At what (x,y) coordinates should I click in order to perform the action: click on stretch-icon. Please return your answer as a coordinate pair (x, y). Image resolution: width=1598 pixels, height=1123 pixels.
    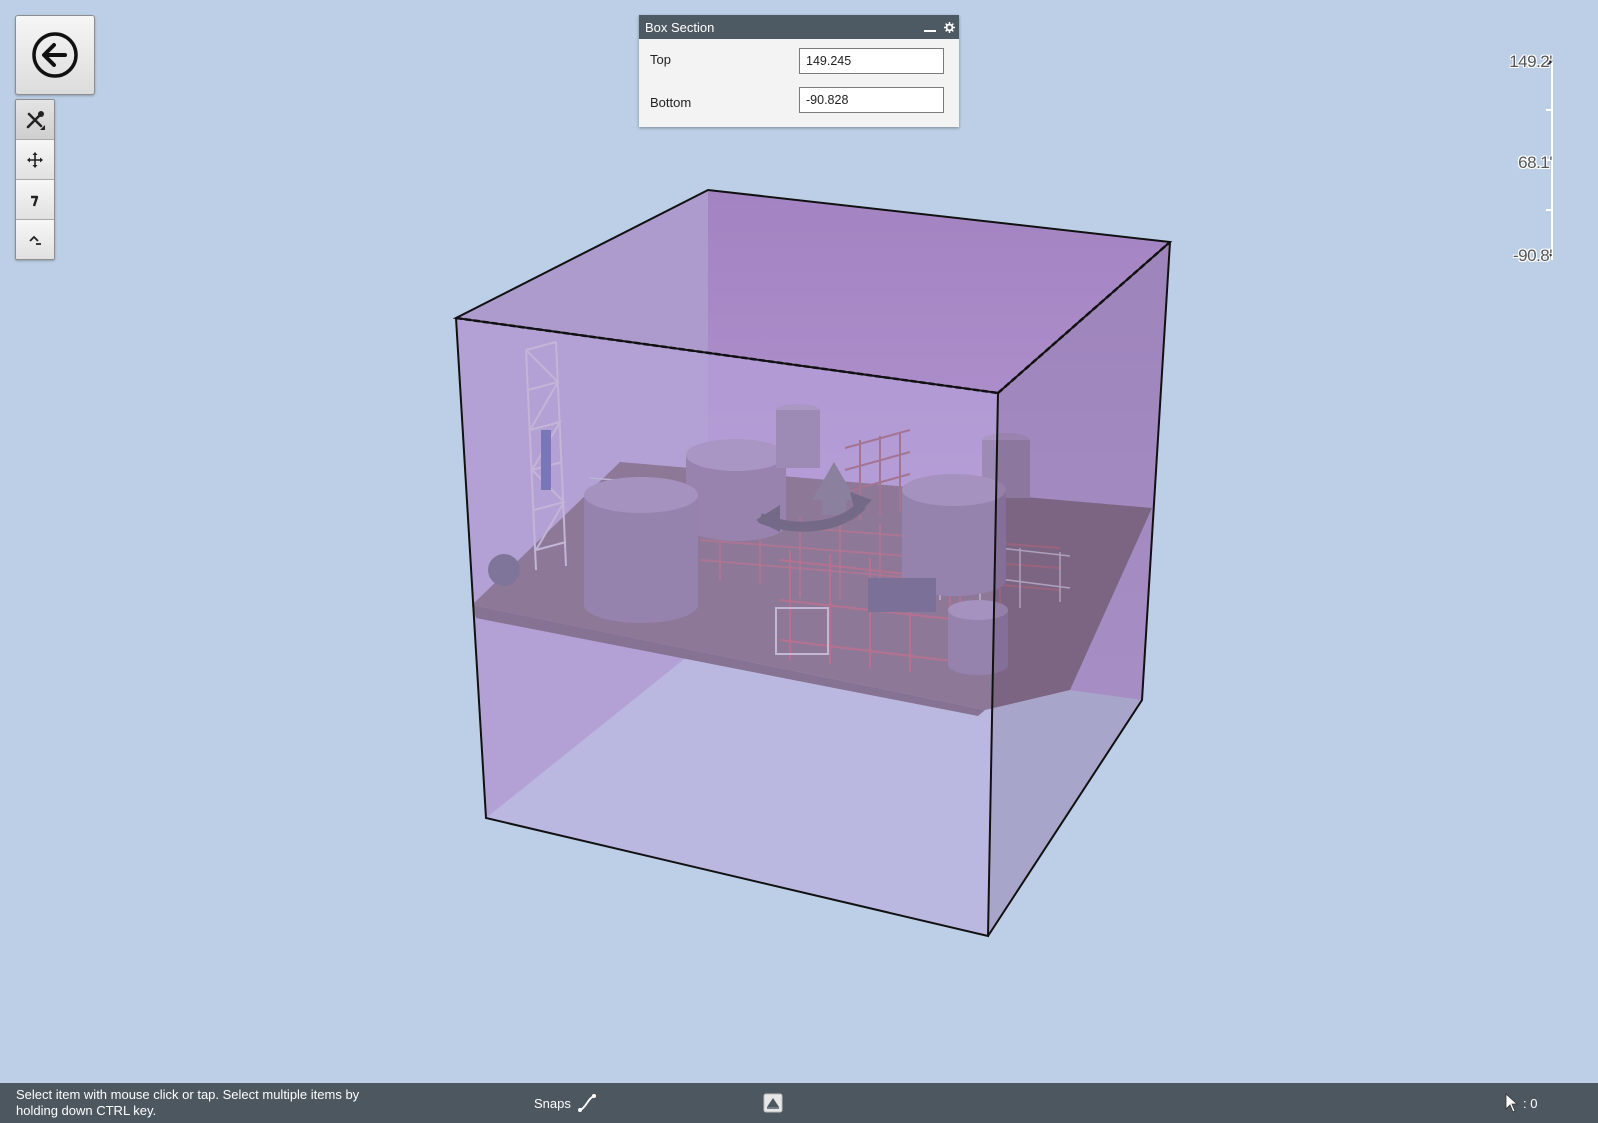
    Looking at the image, I should click on (35, 200).